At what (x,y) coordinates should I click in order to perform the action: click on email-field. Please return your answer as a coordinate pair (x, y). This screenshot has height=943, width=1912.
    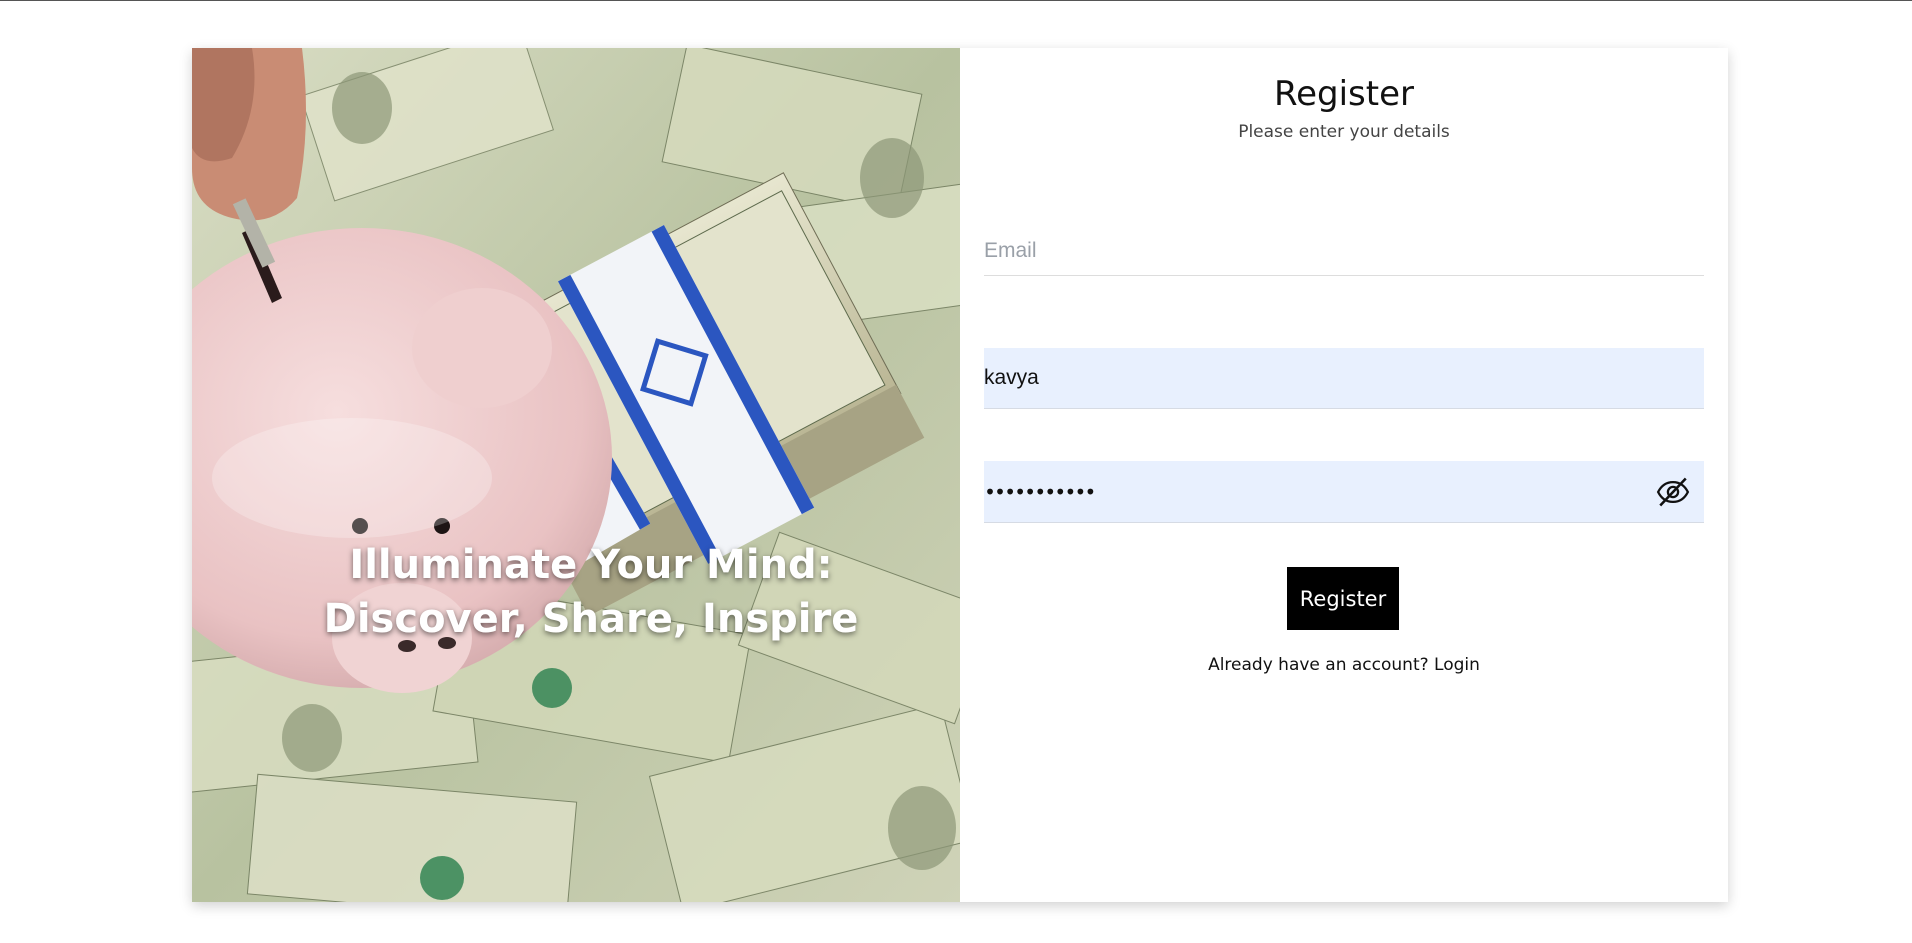
    Looking at the image, I should click on (1344, 251).